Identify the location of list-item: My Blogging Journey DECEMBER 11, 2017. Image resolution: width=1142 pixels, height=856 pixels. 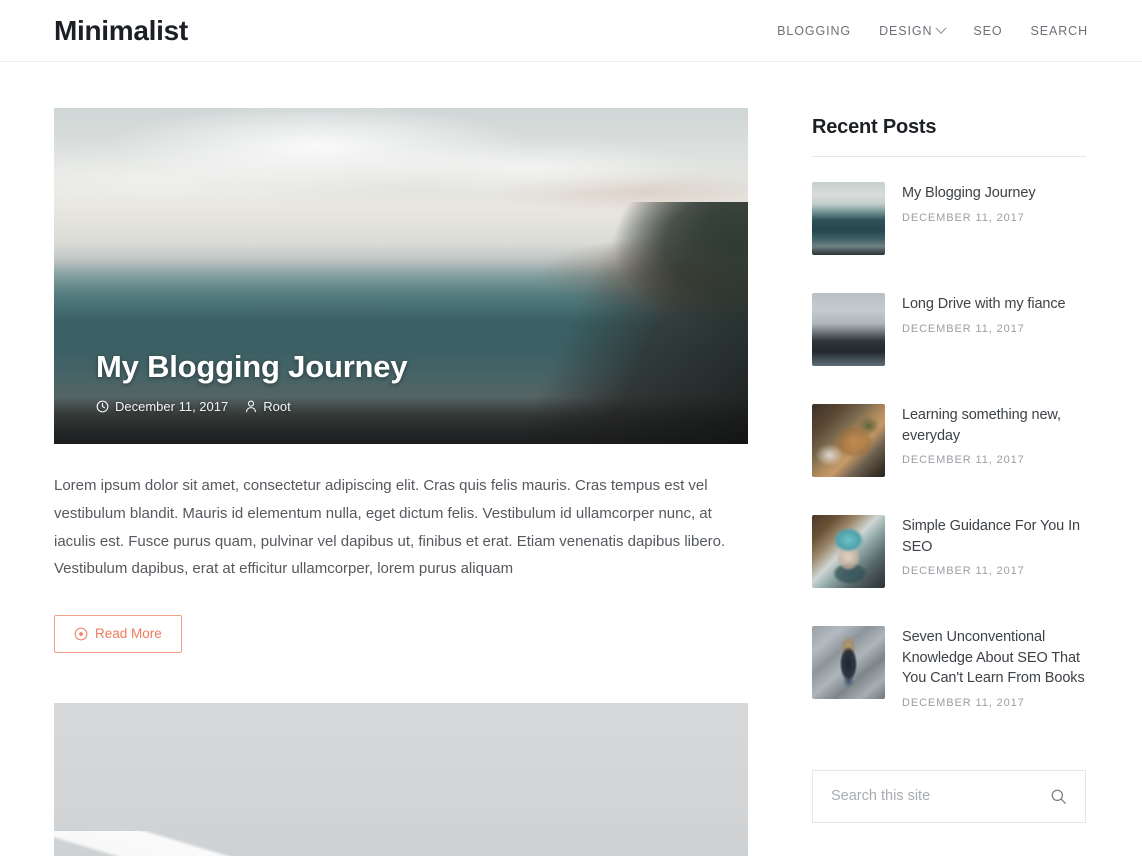
(949, 218).